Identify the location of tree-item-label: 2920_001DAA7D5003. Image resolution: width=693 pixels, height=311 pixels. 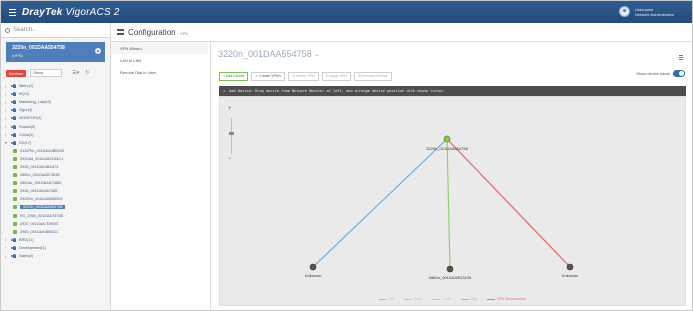
(39, 223).